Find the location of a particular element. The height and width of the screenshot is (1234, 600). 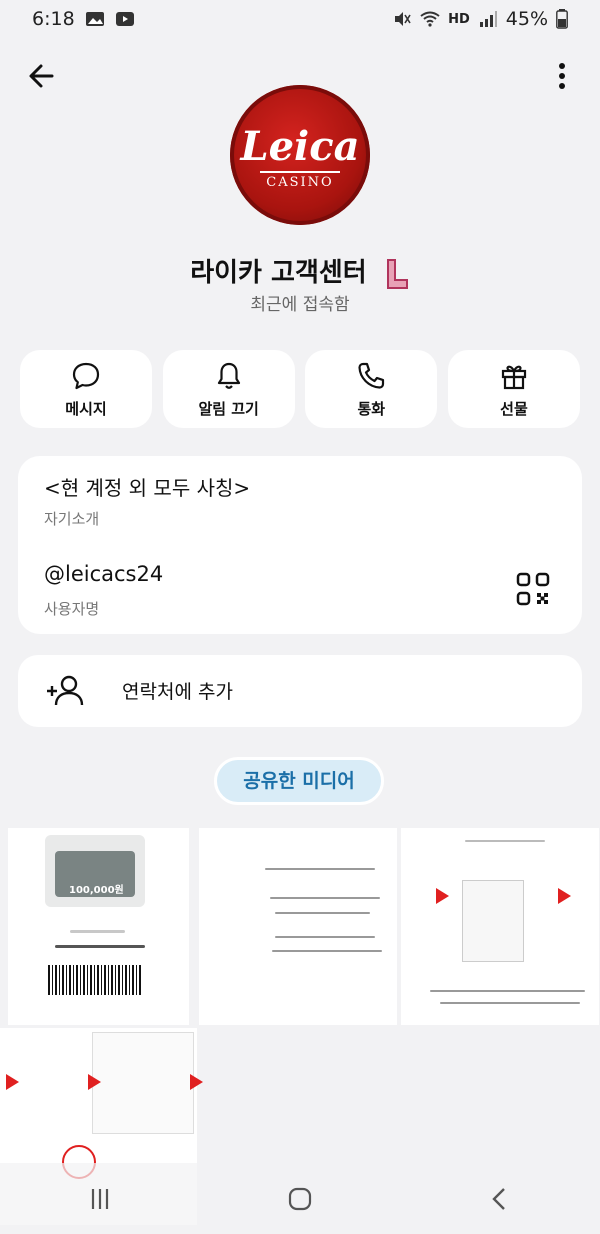

hd-voice-label: HD is located at coordinates (459, 19).